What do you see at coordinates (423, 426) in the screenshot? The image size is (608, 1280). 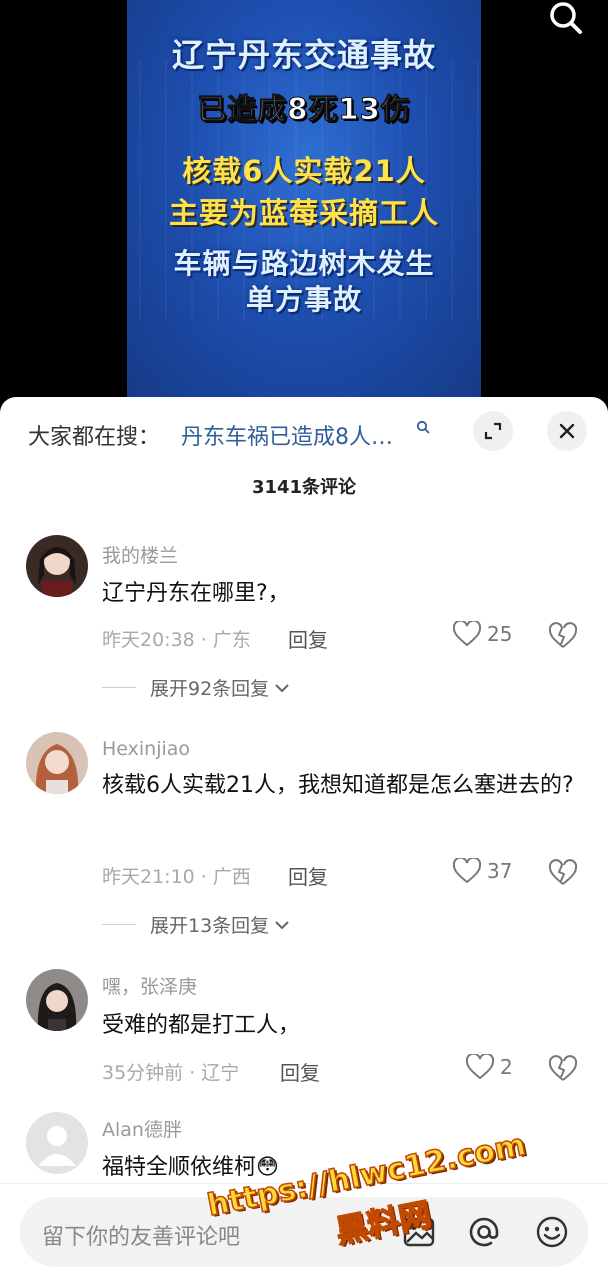 I see `small-search-icon` at bounding box center [423, 426].